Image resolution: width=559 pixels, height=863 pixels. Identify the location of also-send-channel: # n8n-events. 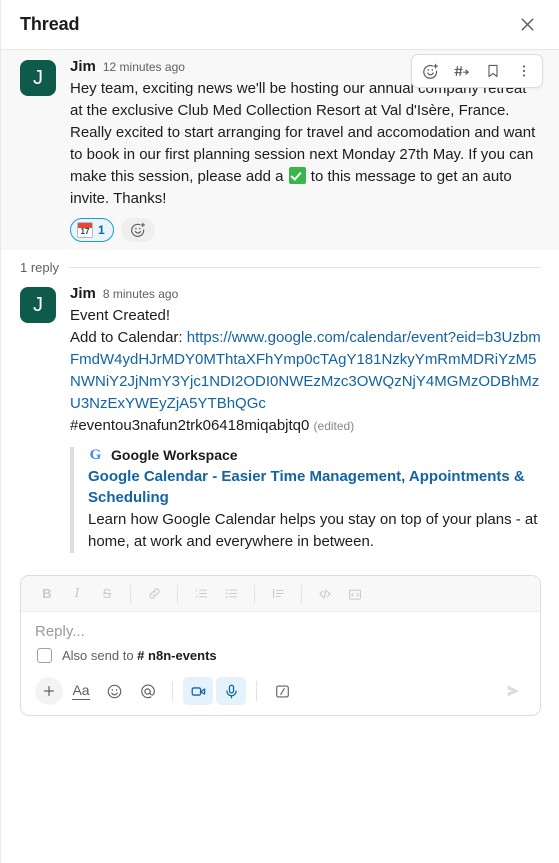
(177, 655).